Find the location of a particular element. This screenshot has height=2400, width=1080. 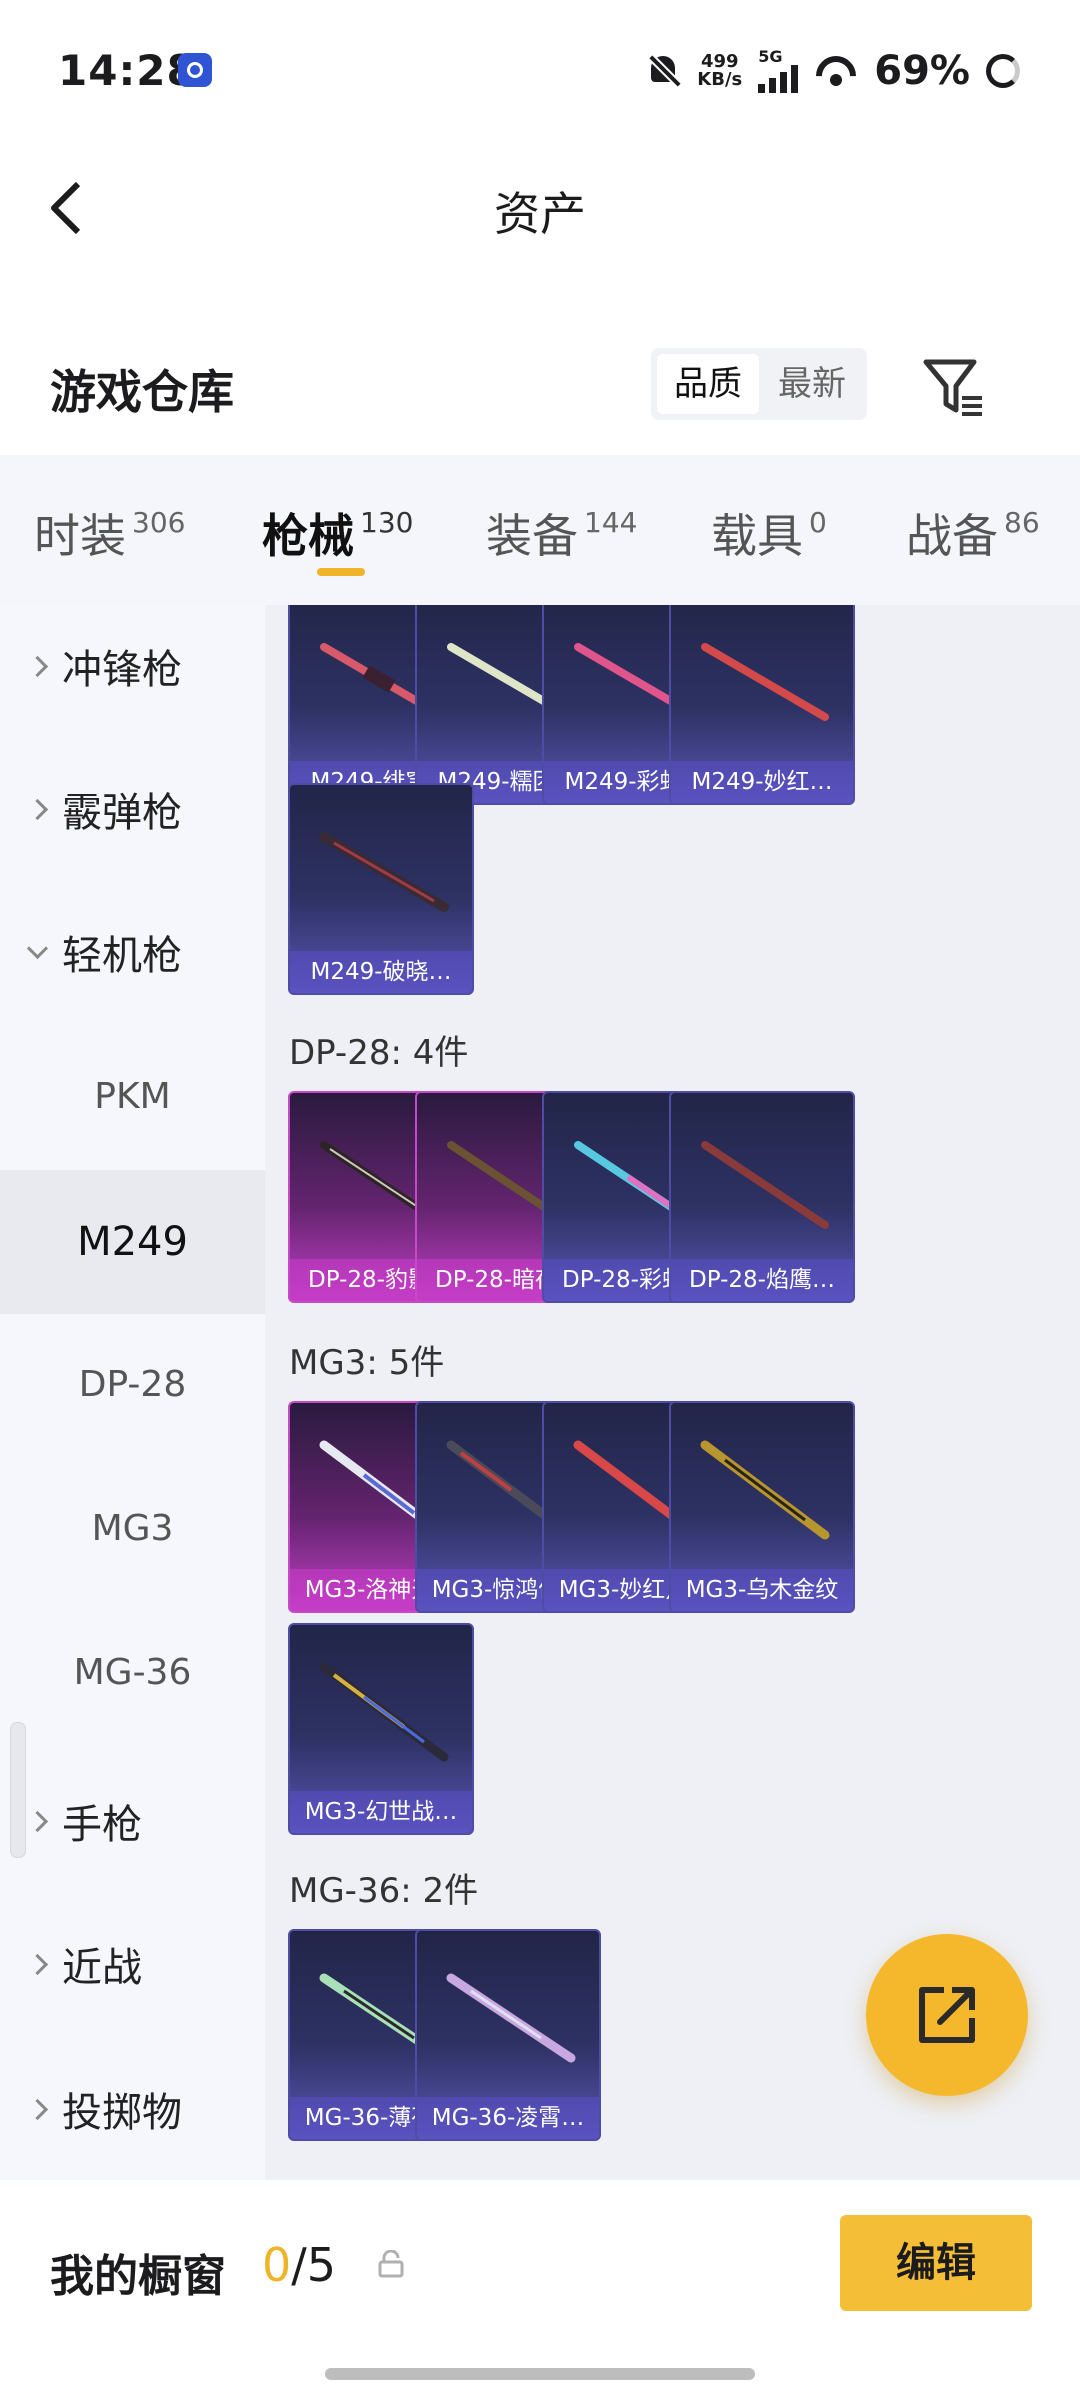

sidebar-item-throwable: 投掷物 is located at coordinates (105, 2109).